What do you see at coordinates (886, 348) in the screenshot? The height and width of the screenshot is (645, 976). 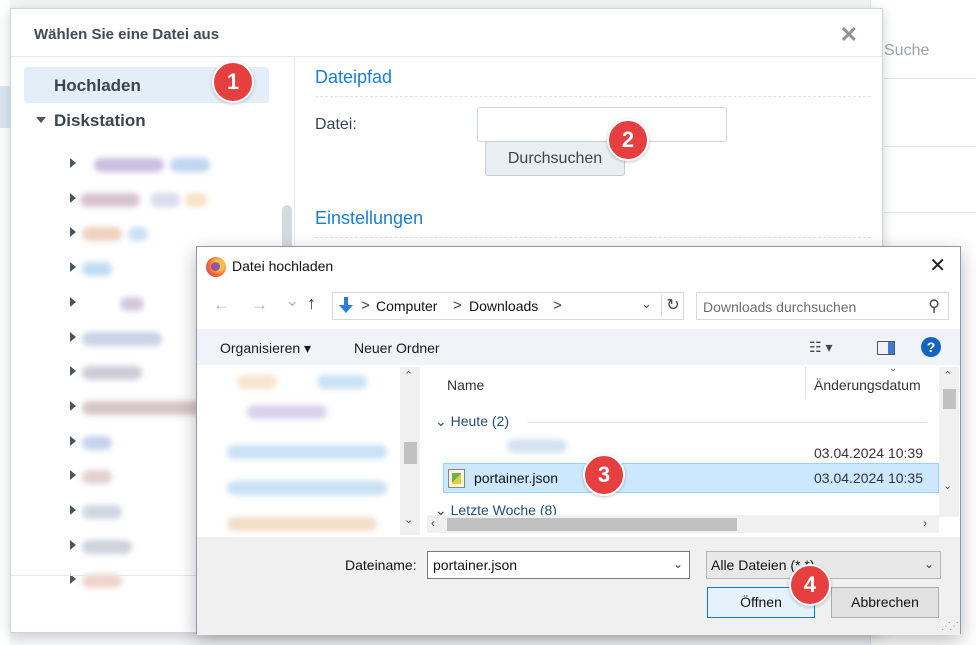 I see `preview-pane-icon` at bounding box center [886, 348].